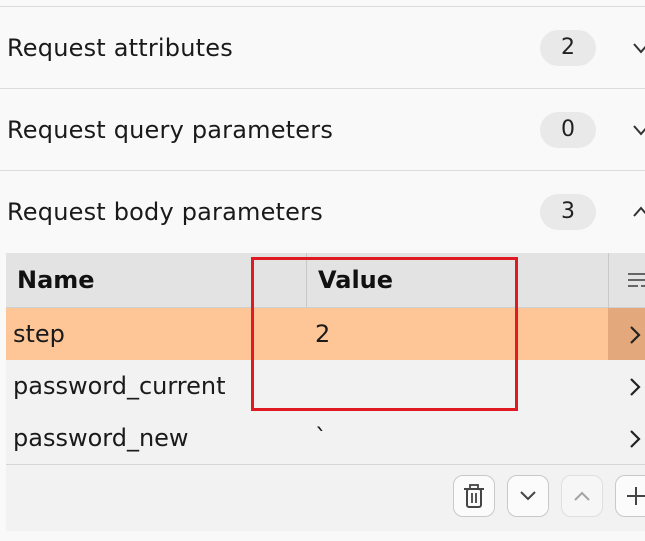  Describe the element at coordinates (321, 438) in the screenshot. I see `param-value: `` at that location.